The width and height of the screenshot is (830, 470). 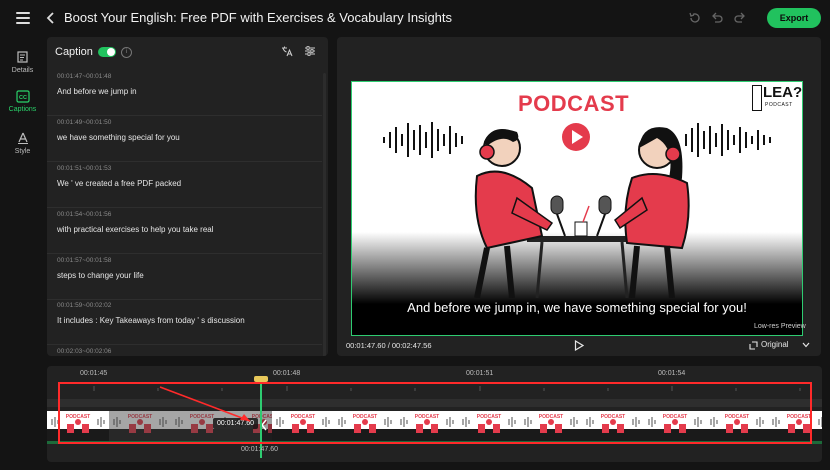 I want to click on cc-icon: CC, so click(x=22, y=96).